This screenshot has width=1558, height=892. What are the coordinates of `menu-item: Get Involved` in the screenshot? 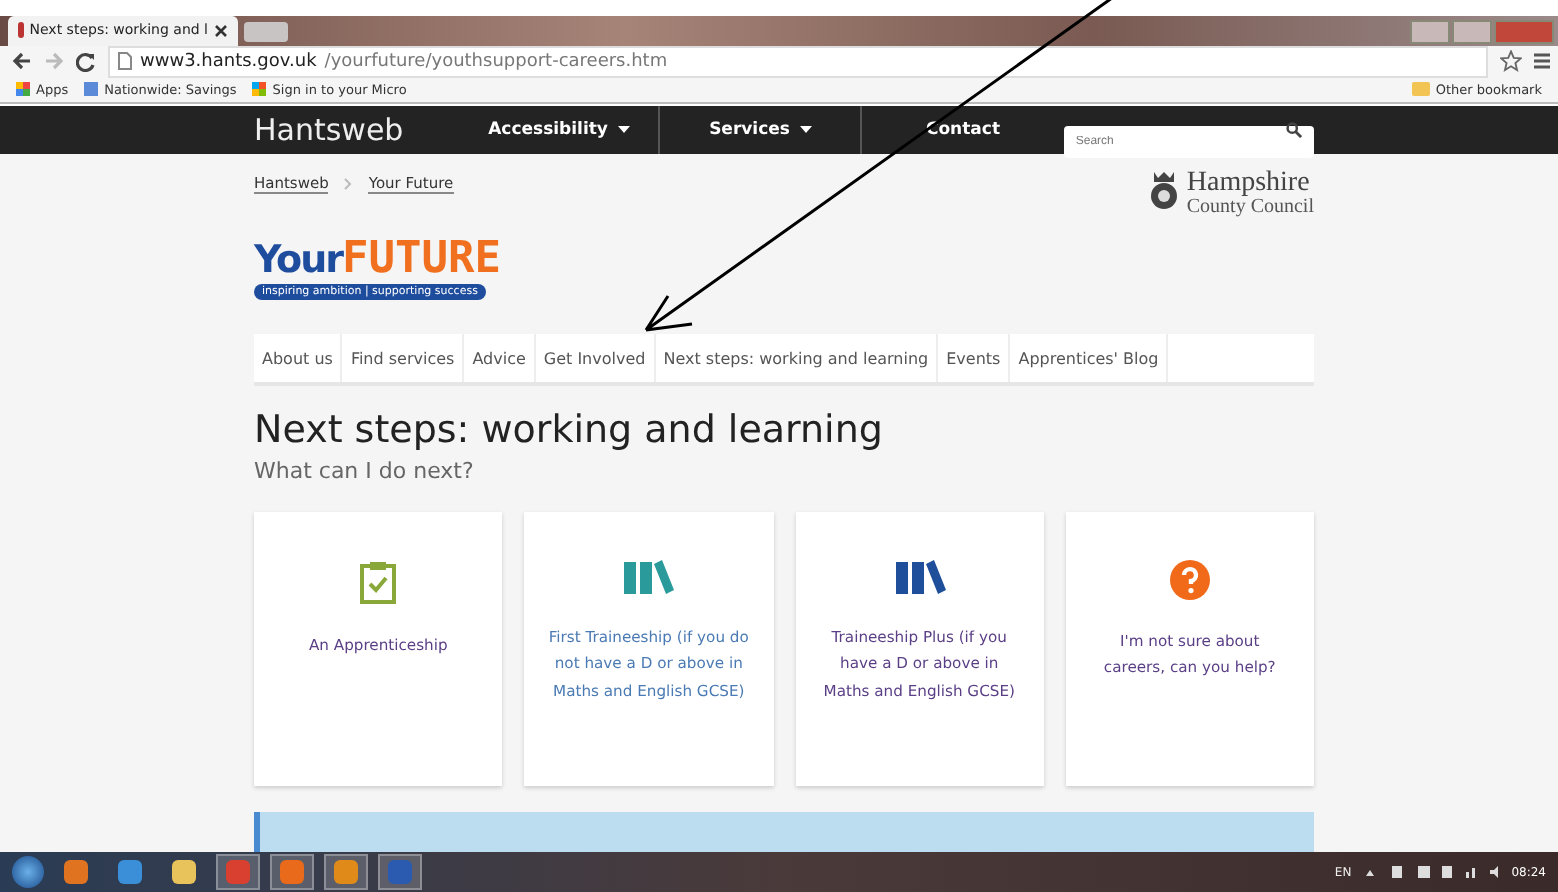 It's located at (595, 358).